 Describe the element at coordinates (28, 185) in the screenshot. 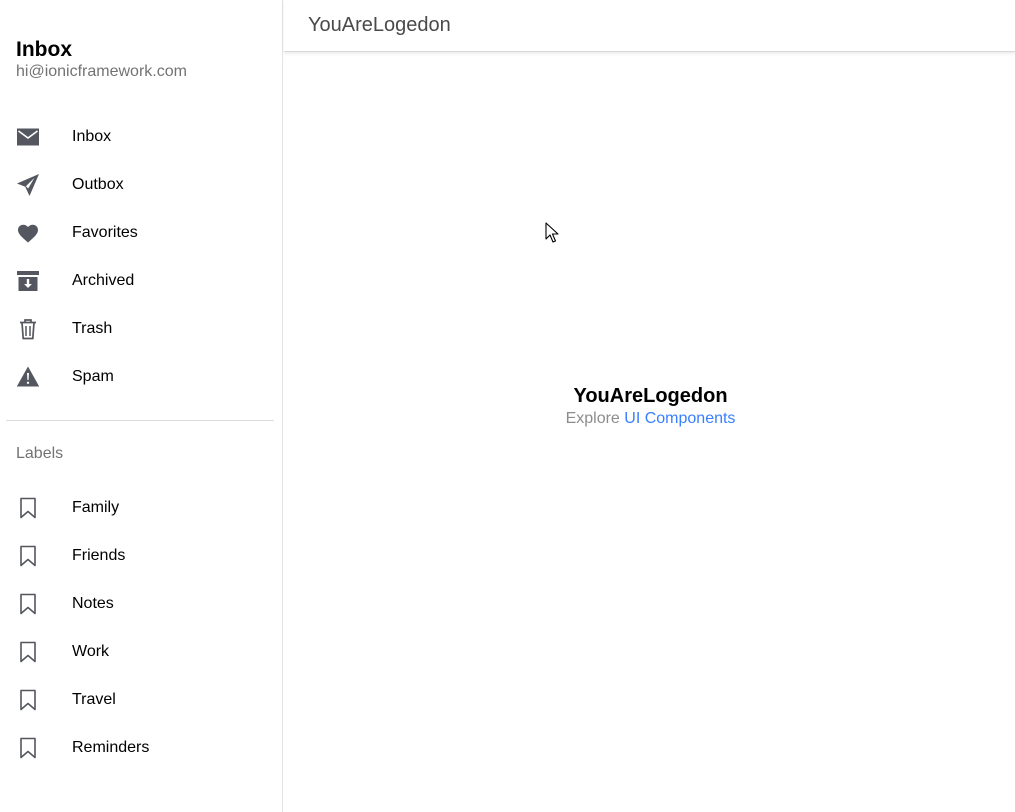

I see `paper-plane-icon` at that location.